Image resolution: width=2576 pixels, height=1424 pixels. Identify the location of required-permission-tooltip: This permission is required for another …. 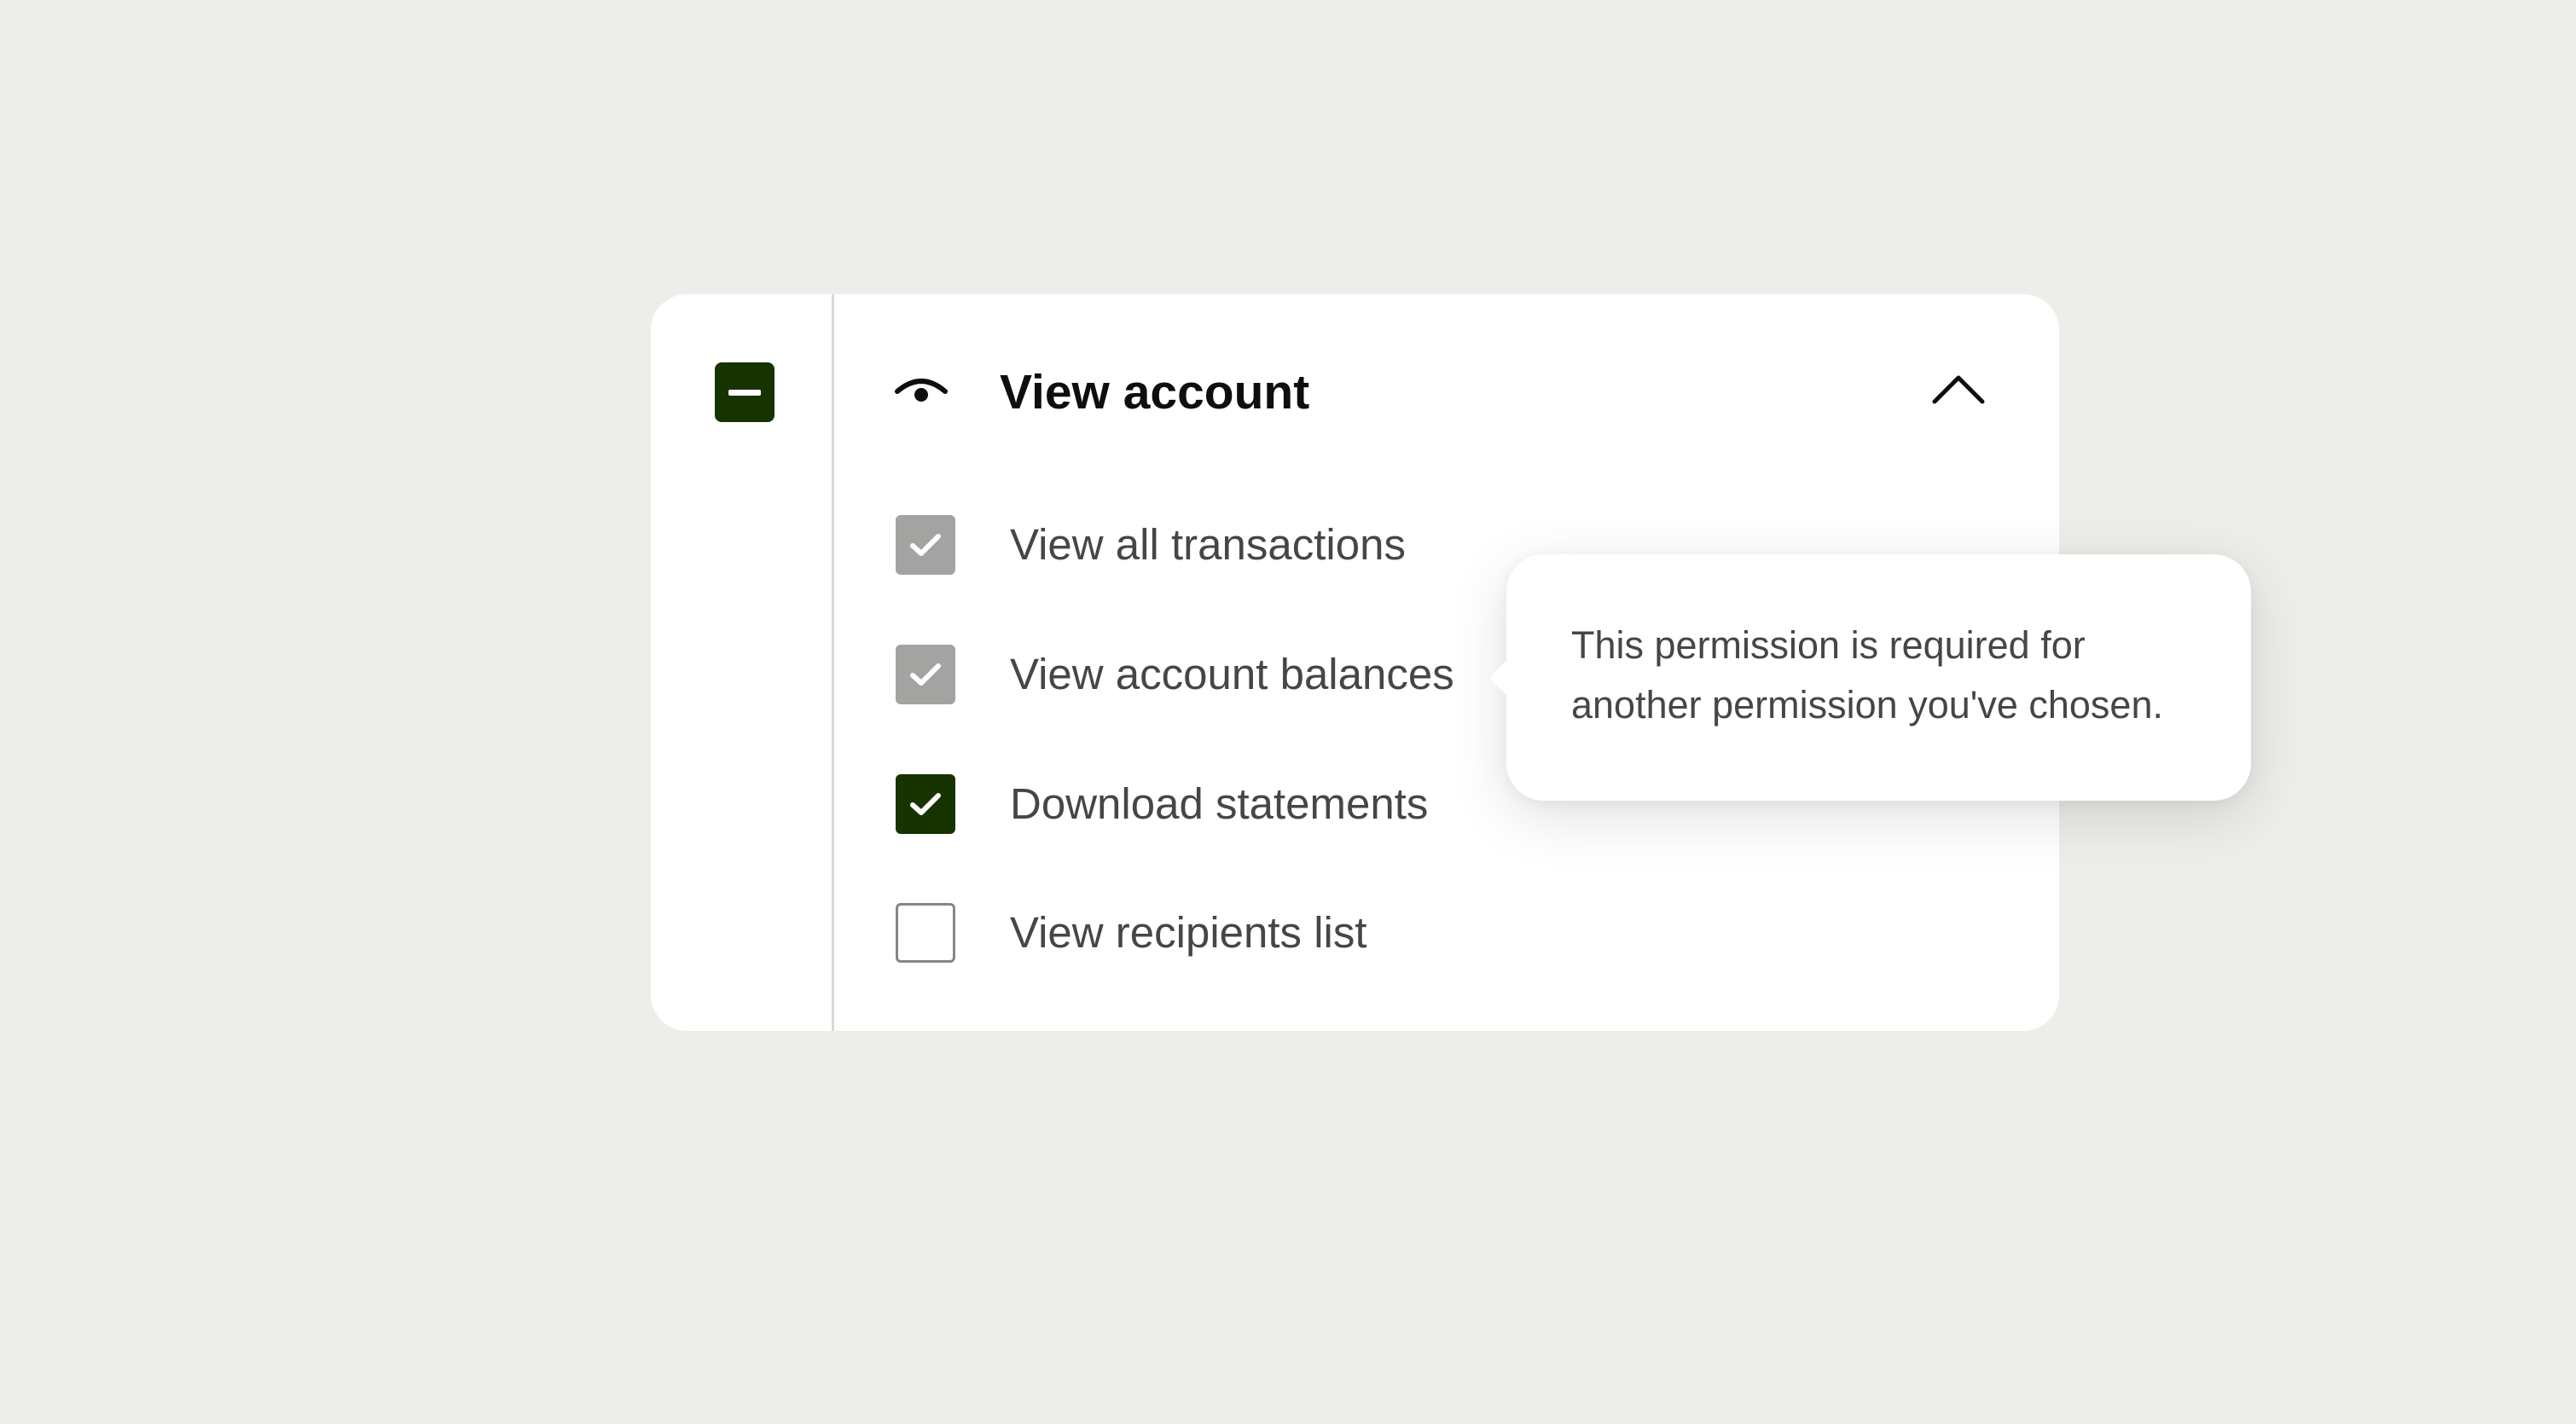
(1869, 677).